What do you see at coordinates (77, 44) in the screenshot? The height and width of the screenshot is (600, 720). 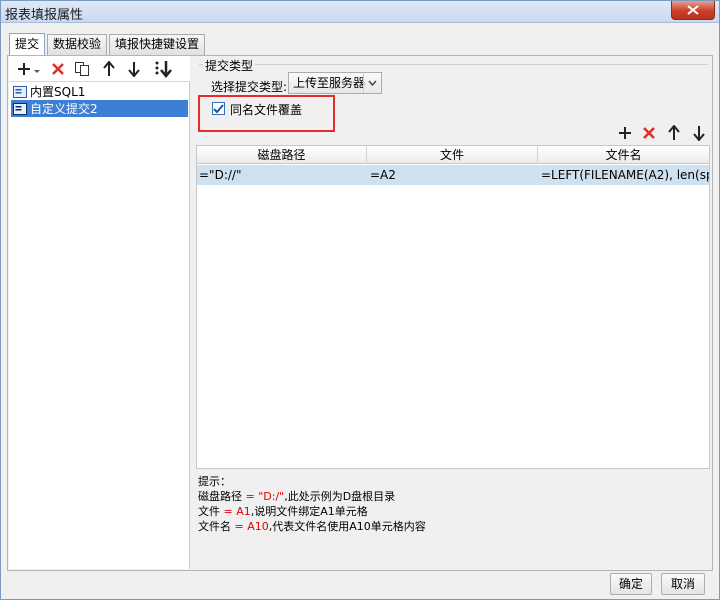 I see `tab-data-validation: 数据校验` at bounding box center [77, 44].